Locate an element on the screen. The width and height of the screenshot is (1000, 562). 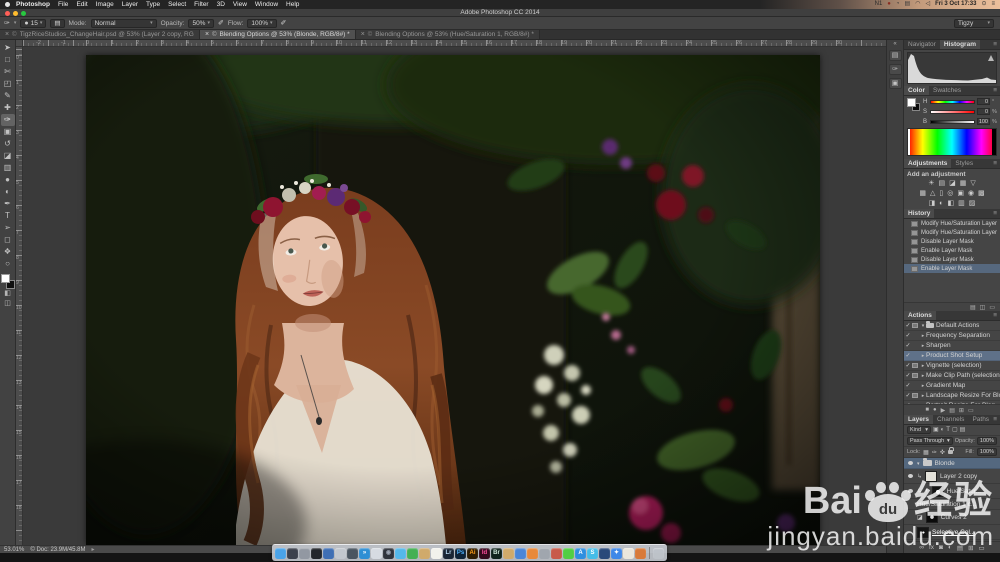
actions-footer-icon: ▶ is located at coordinates (943, 410).